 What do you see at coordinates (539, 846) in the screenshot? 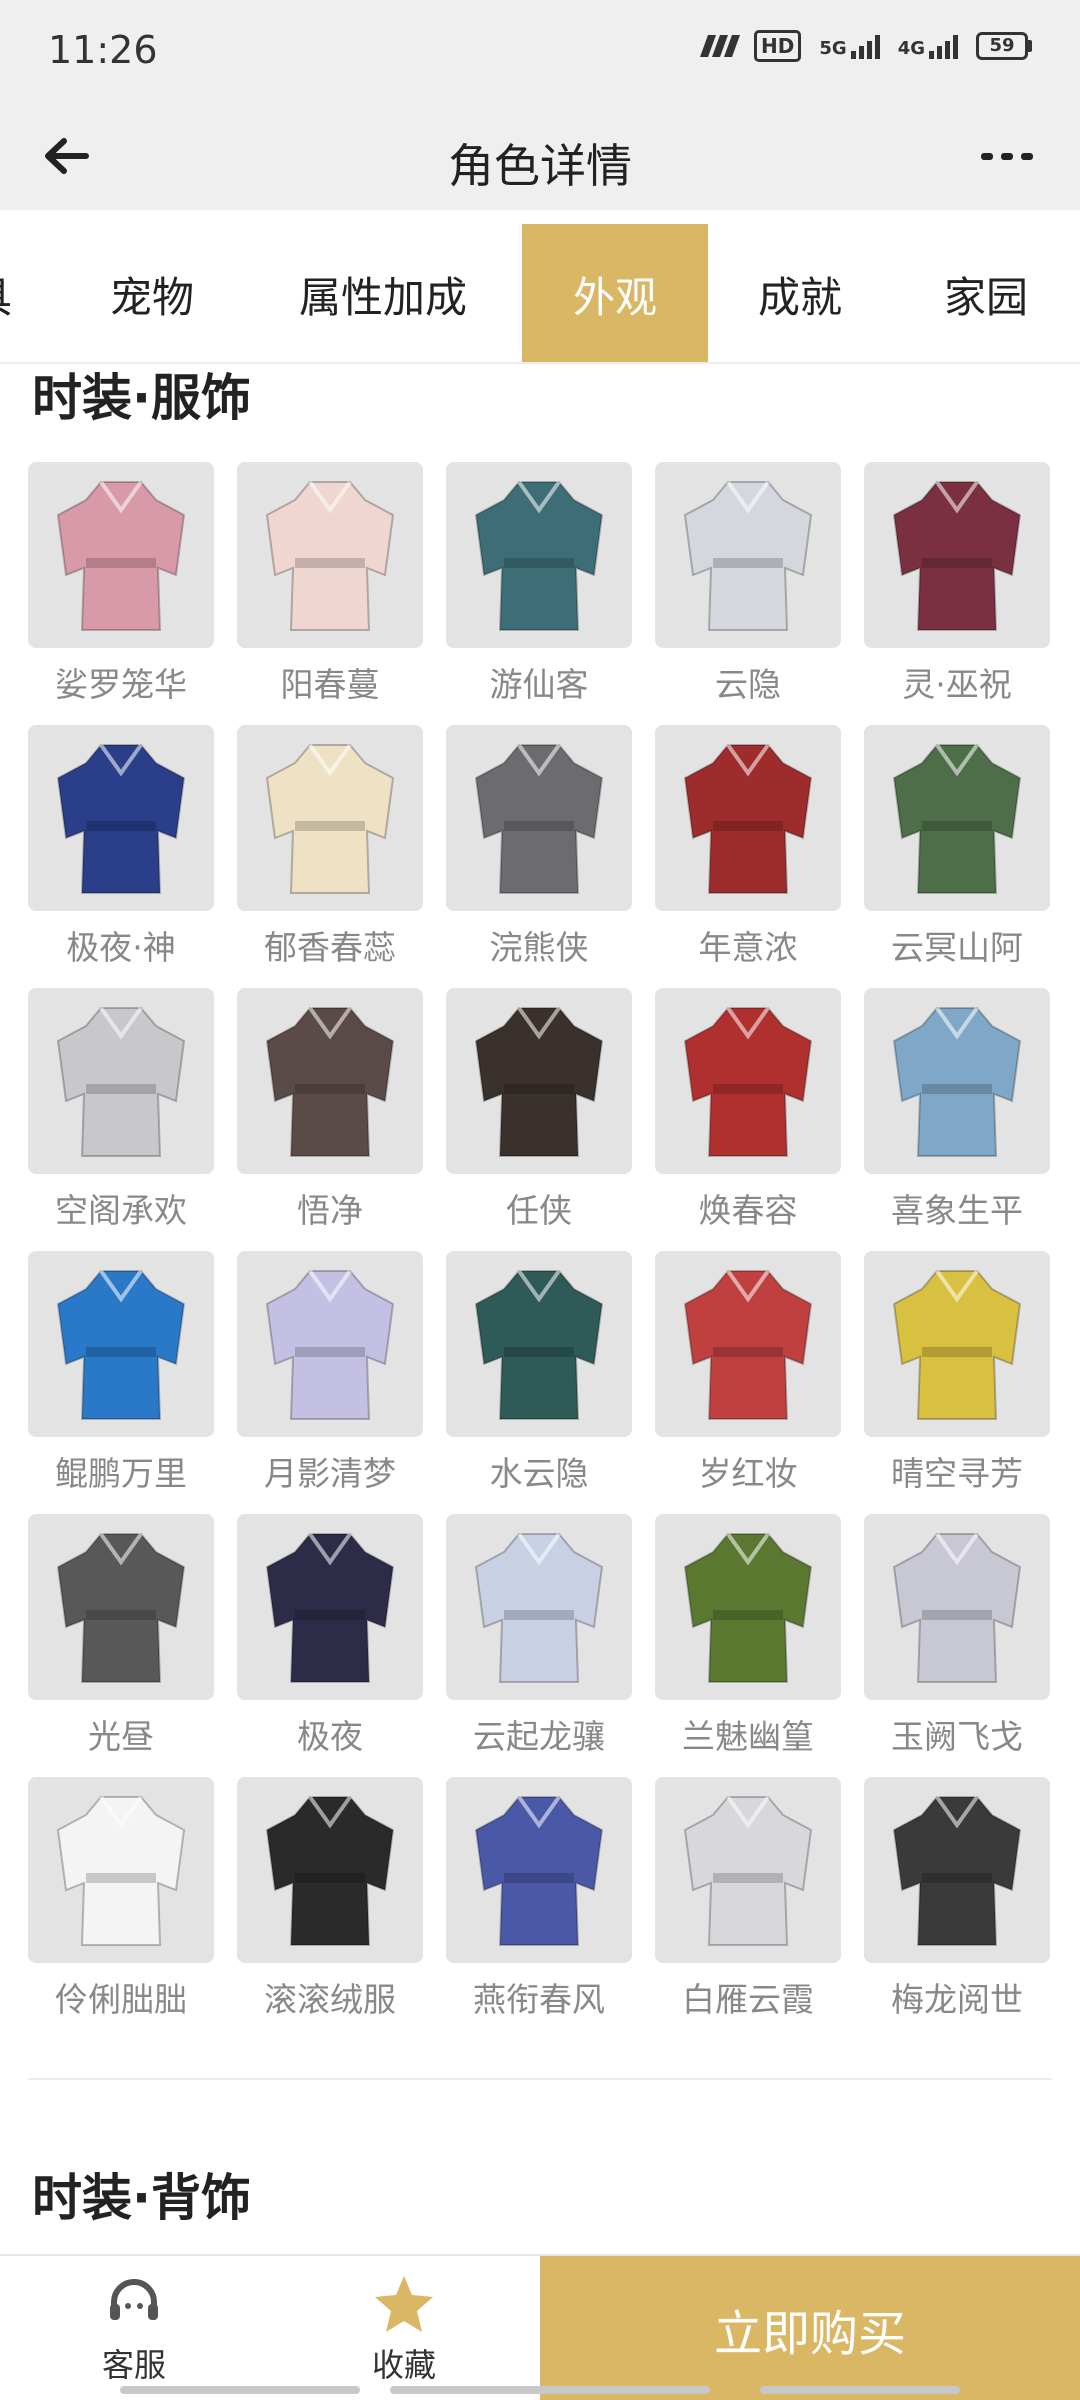
I see `outfit-item: 浣熊侠` at bounding box center [539, 846].